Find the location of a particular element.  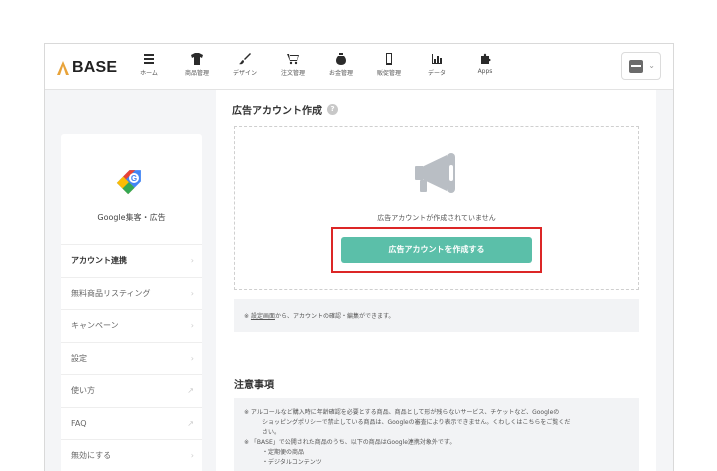

note-suffix: から、アカウントの確認・編集ができます。 is located at coordinates (334, 316).